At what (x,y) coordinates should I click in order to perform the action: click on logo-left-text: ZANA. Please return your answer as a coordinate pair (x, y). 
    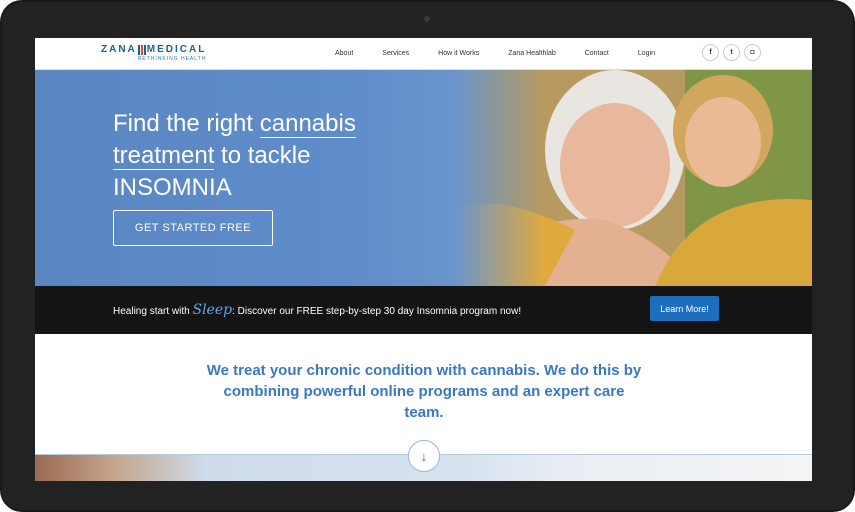
    Looking at the image, I should click on (119, 49).